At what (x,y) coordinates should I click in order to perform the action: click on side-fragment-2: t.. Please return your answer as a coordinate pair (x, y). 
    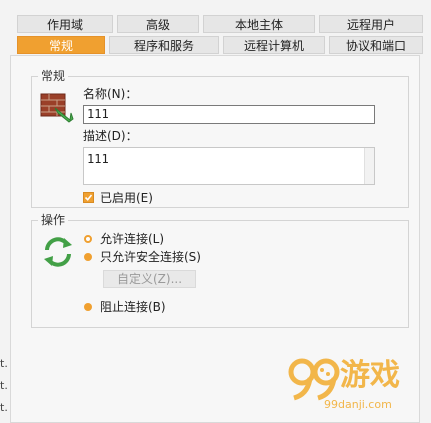
    Looking at the image, I should click on (4, 385).